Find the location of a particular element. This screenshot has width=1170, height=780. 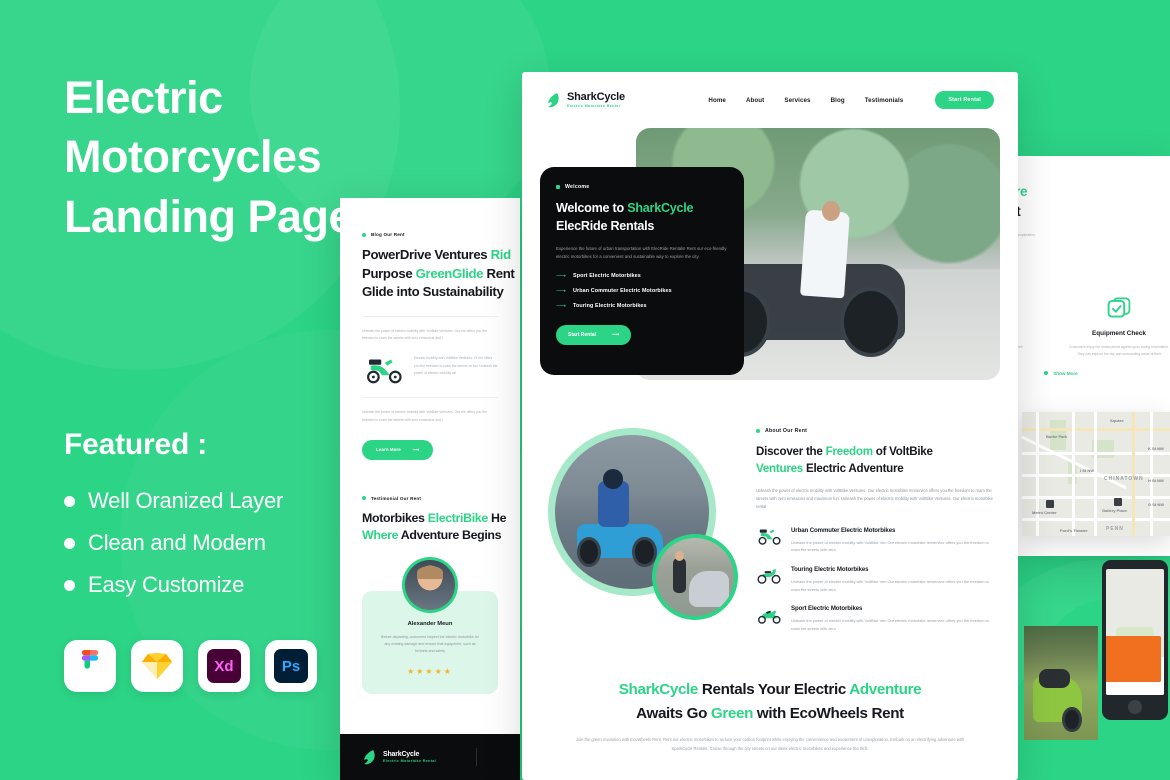

map-label: Metro Center is located at coordinates (1044, 512).